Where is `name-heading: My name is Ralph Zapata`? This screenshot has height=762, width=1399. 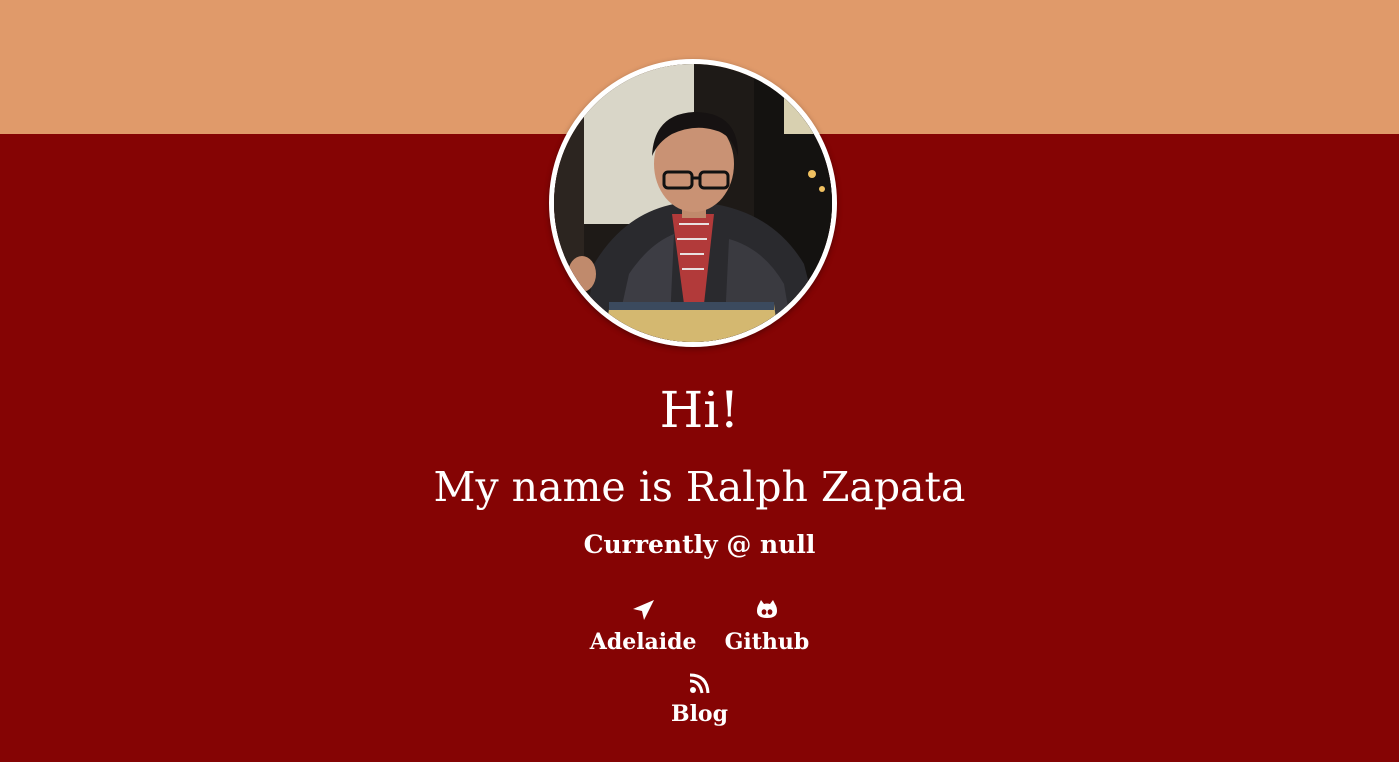 name-heading: My name is Ralph Zapata is located at coordinates (699, 487).